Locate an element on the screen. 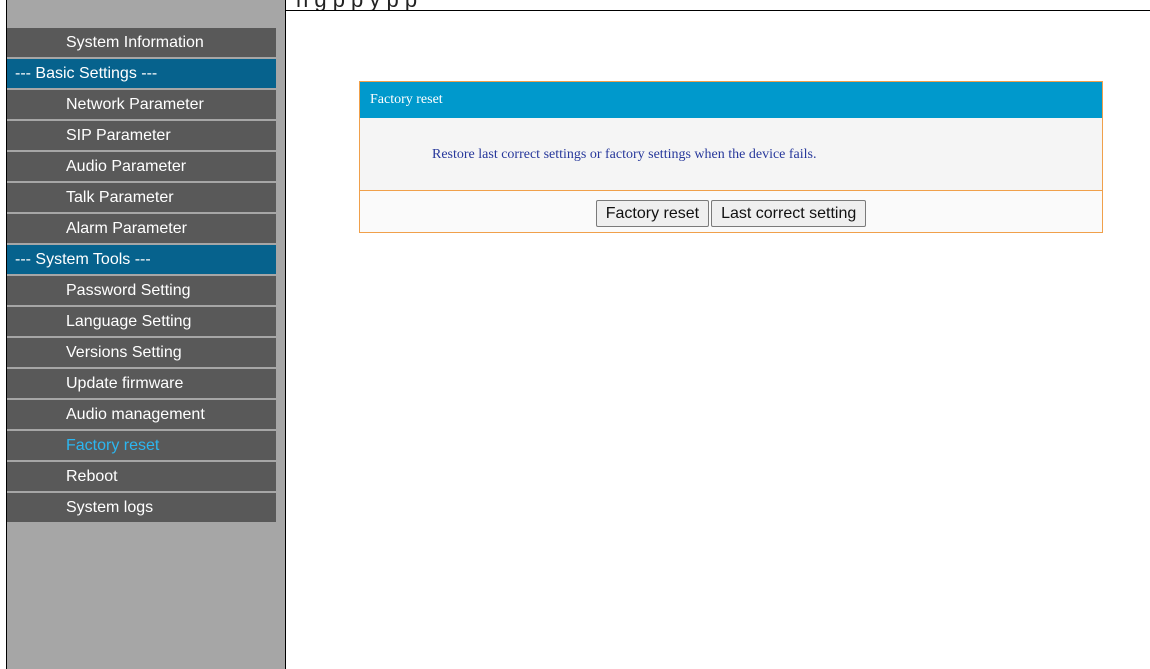  sidebar-section-system-tools: --- System Tools --- is located at coordinates (141, 259).